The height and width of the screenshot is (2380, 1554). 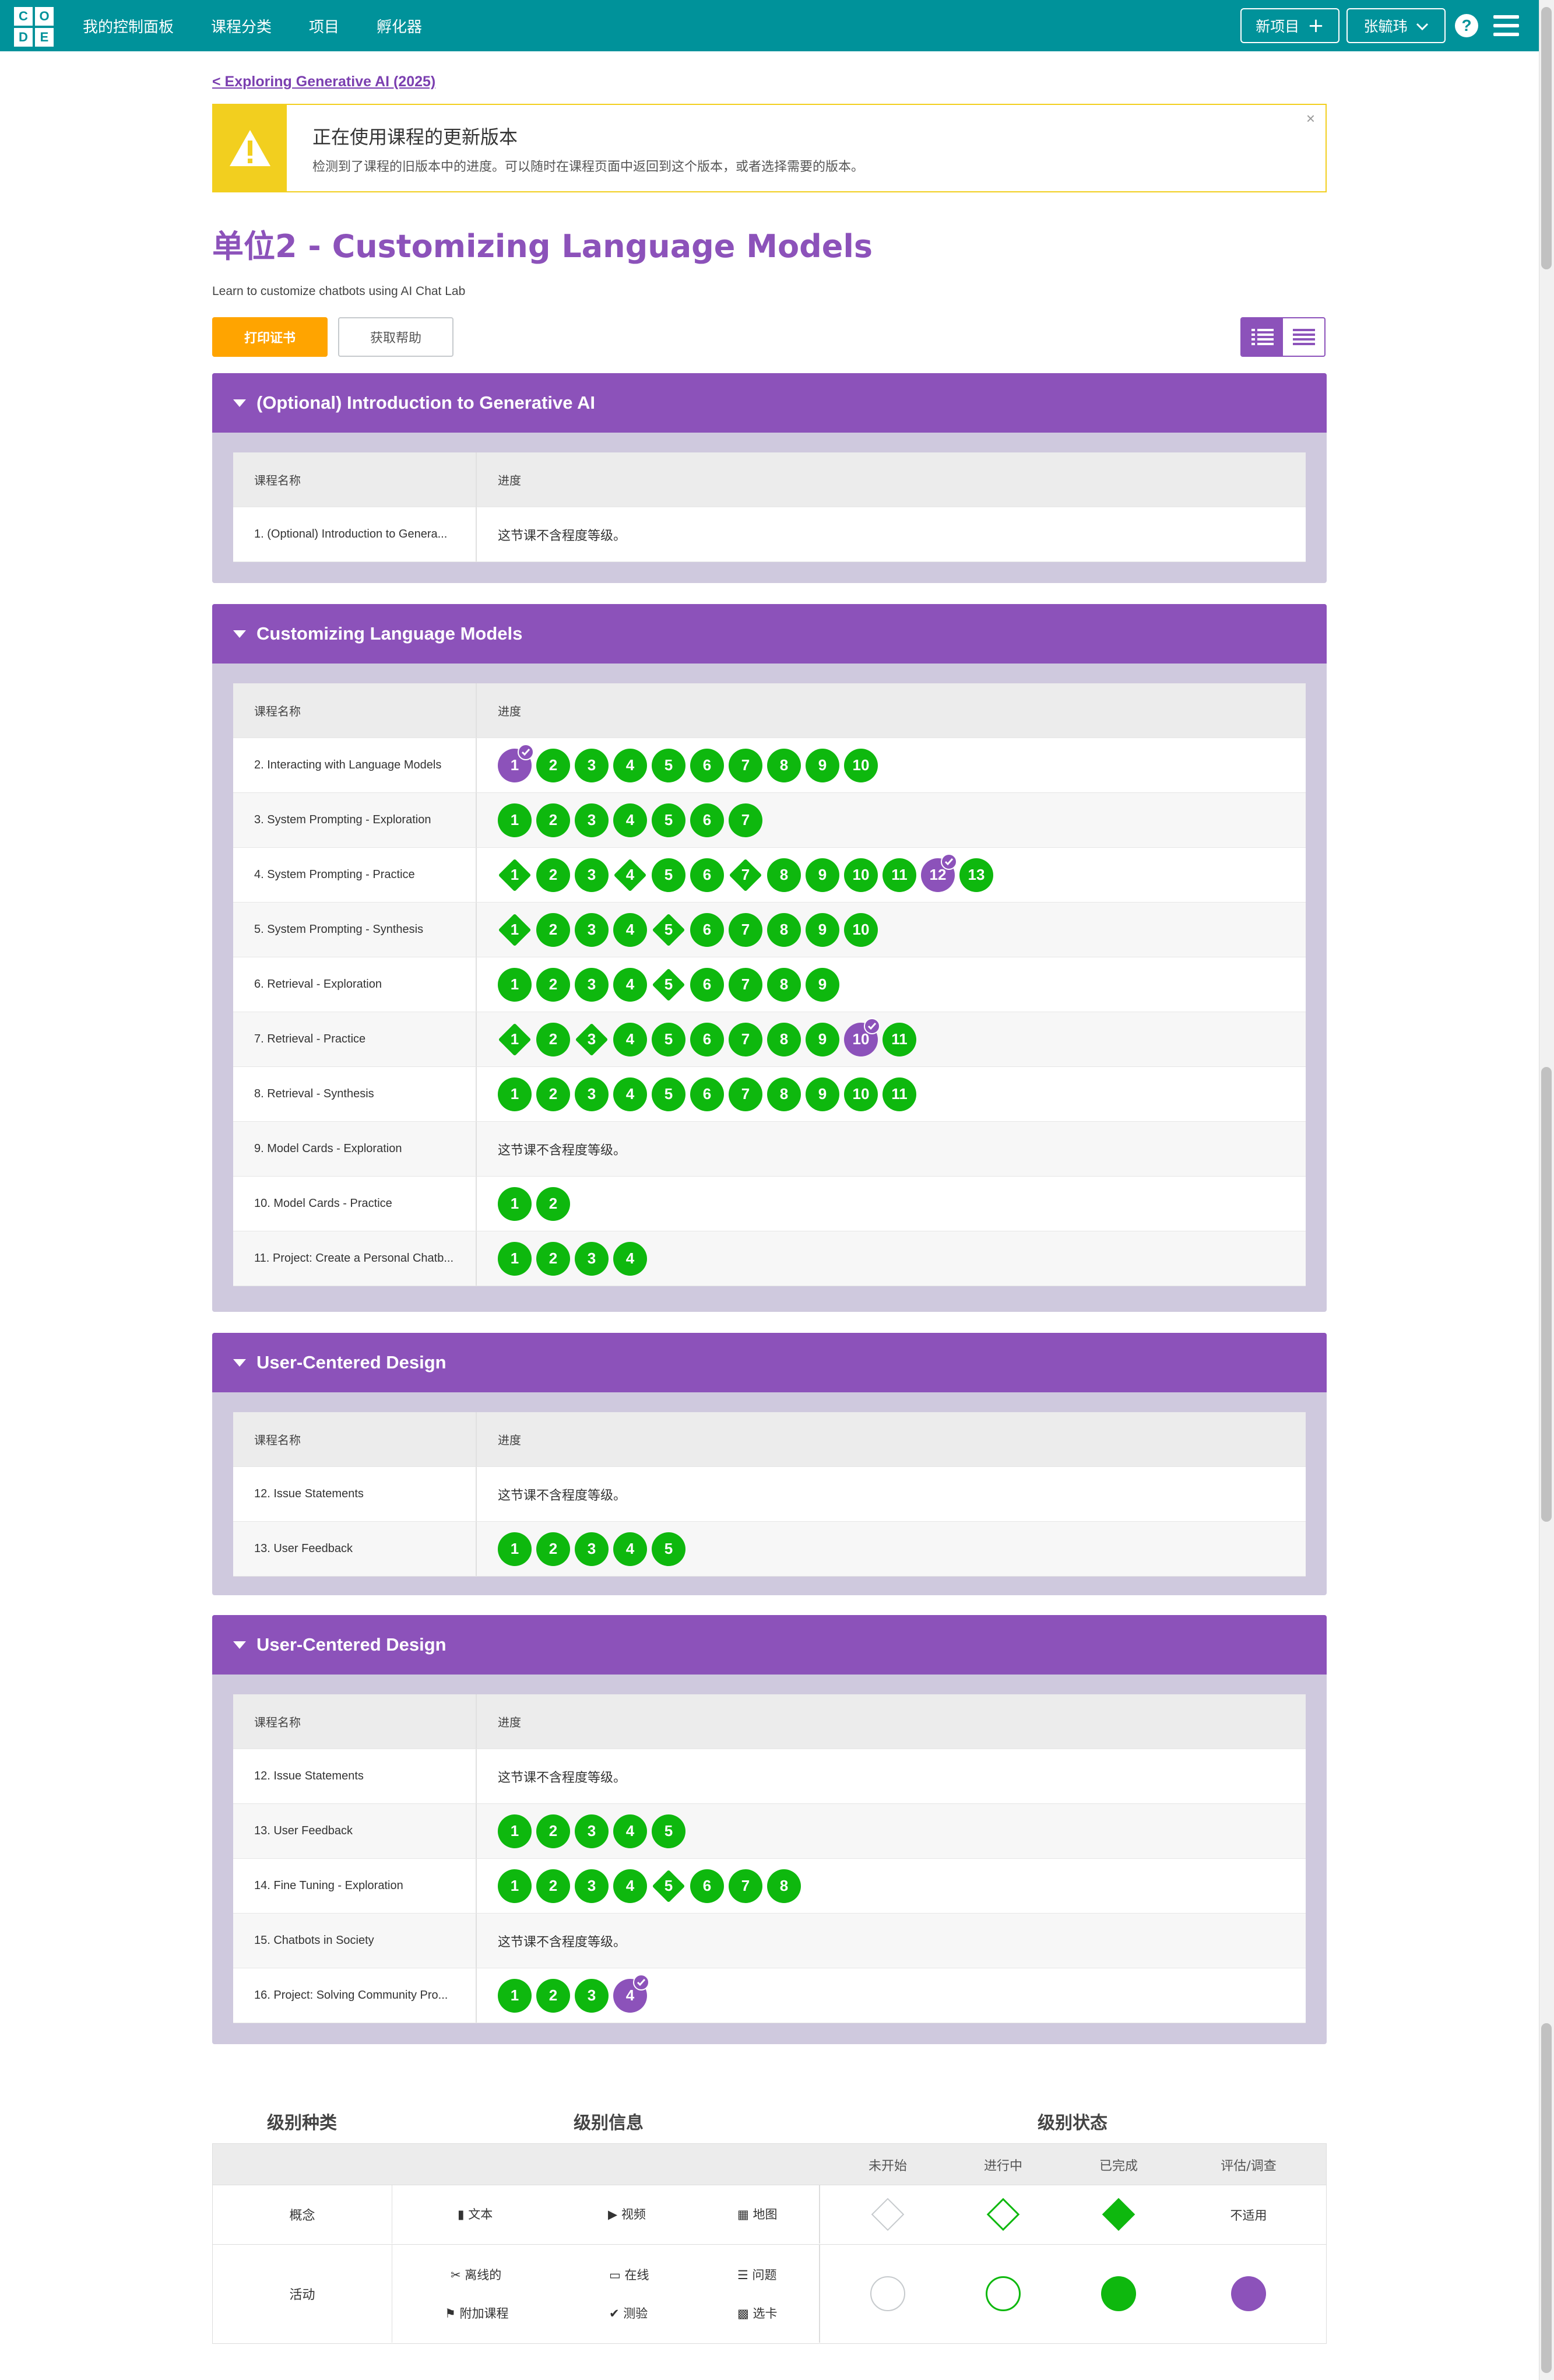 I want to click on hamburger-menu-icon, so click(x=1506, y=25).